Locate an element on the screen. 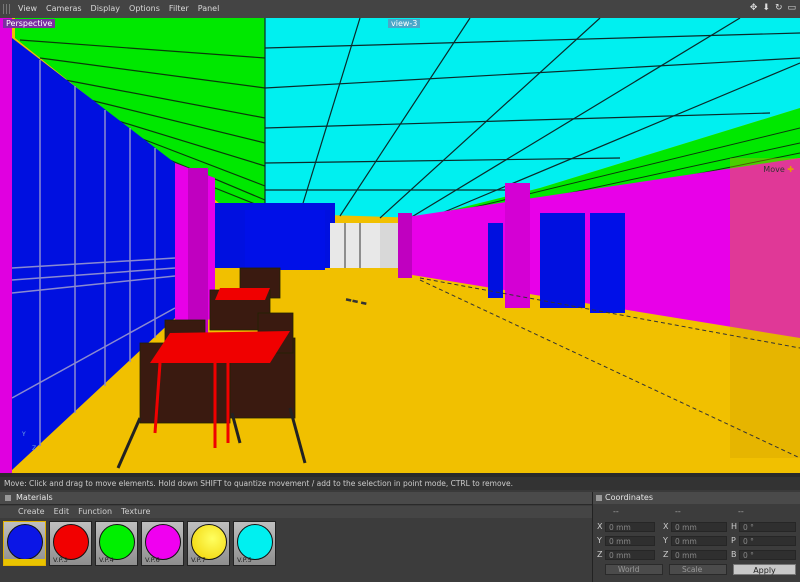 Image resolution: width=800 pixels, height=582 pixels. column-position: -- is located at coordinates (616, 511).